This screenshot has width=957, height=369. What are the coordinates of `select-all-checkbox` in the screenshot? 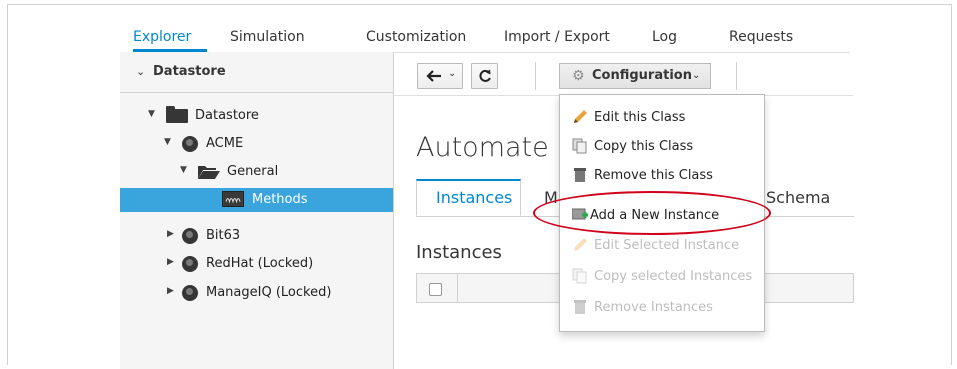 It's located at (435, 289).